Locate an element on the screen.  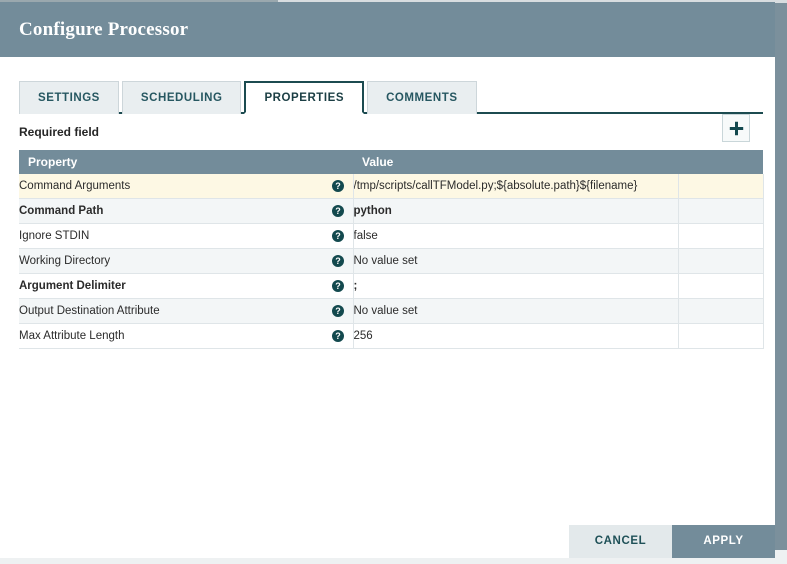
add-property-button is located at coordinates (736, 128).